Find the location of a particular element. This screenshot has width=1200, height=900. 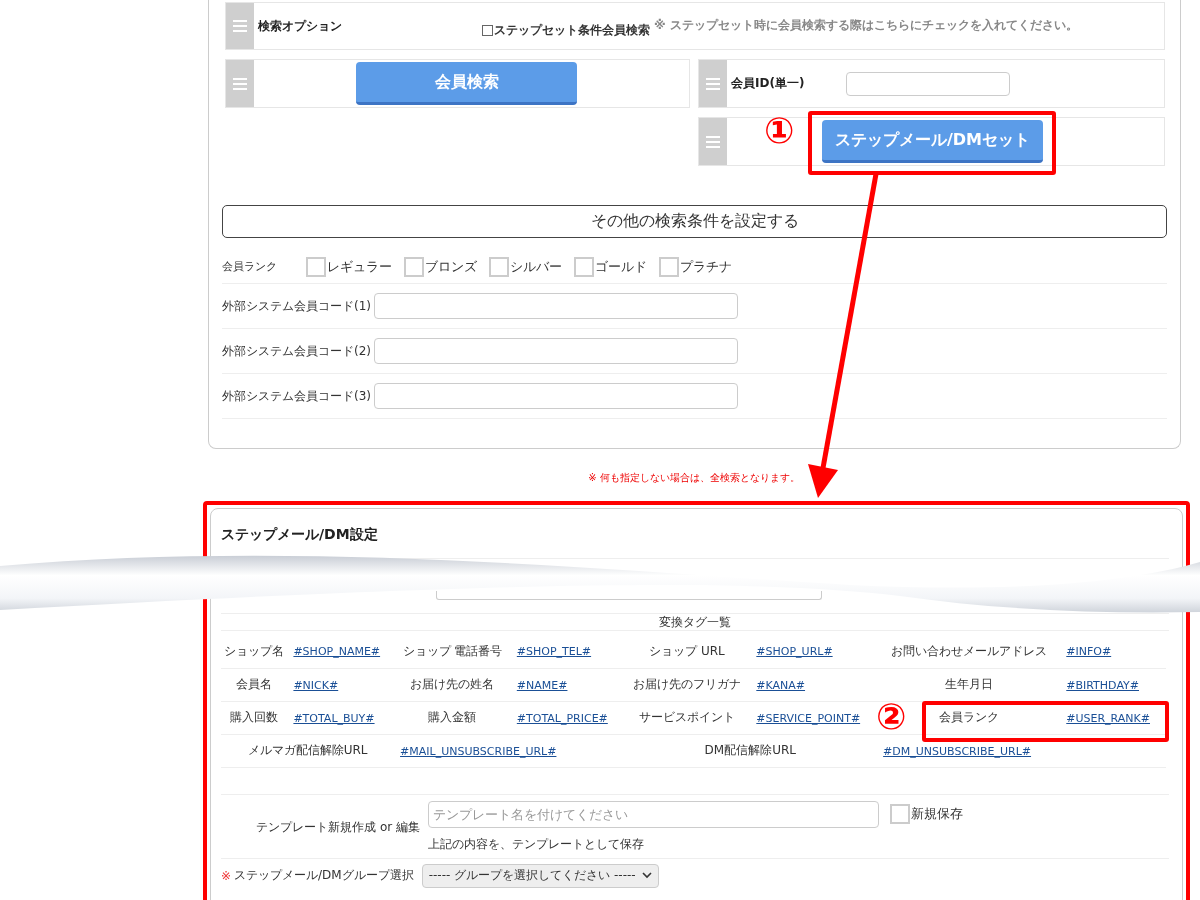

tag-link: #TOTAL_BUY# is located at coordinates (334, 718).